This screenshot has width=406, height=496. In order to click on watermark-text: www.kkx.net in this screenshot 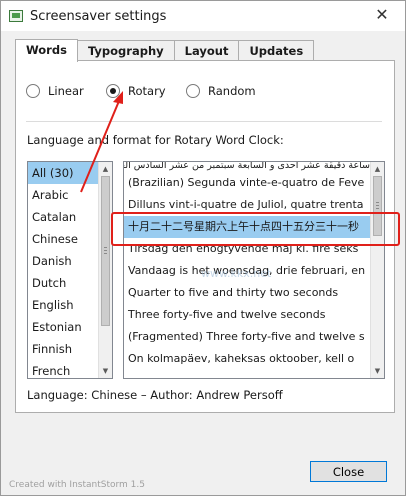, I will do `click(236, 273)`.